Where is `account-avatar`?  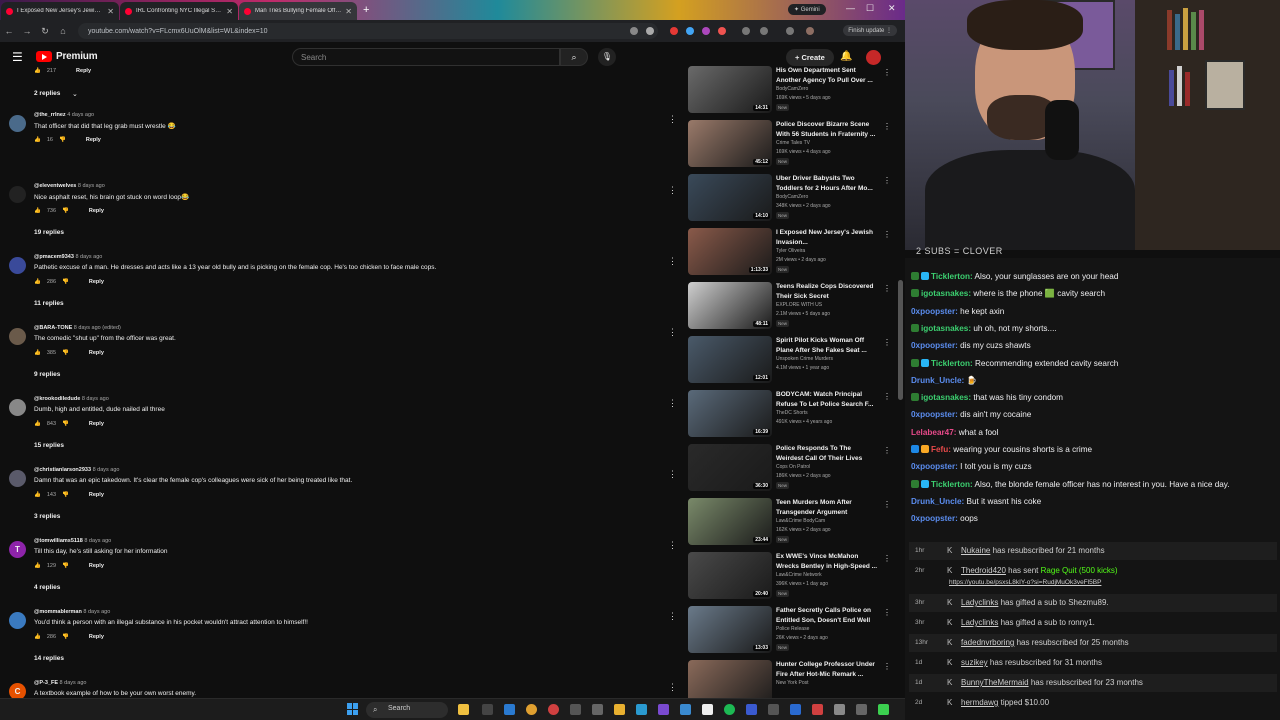
account-avatar is located at coordinates (873, 57).